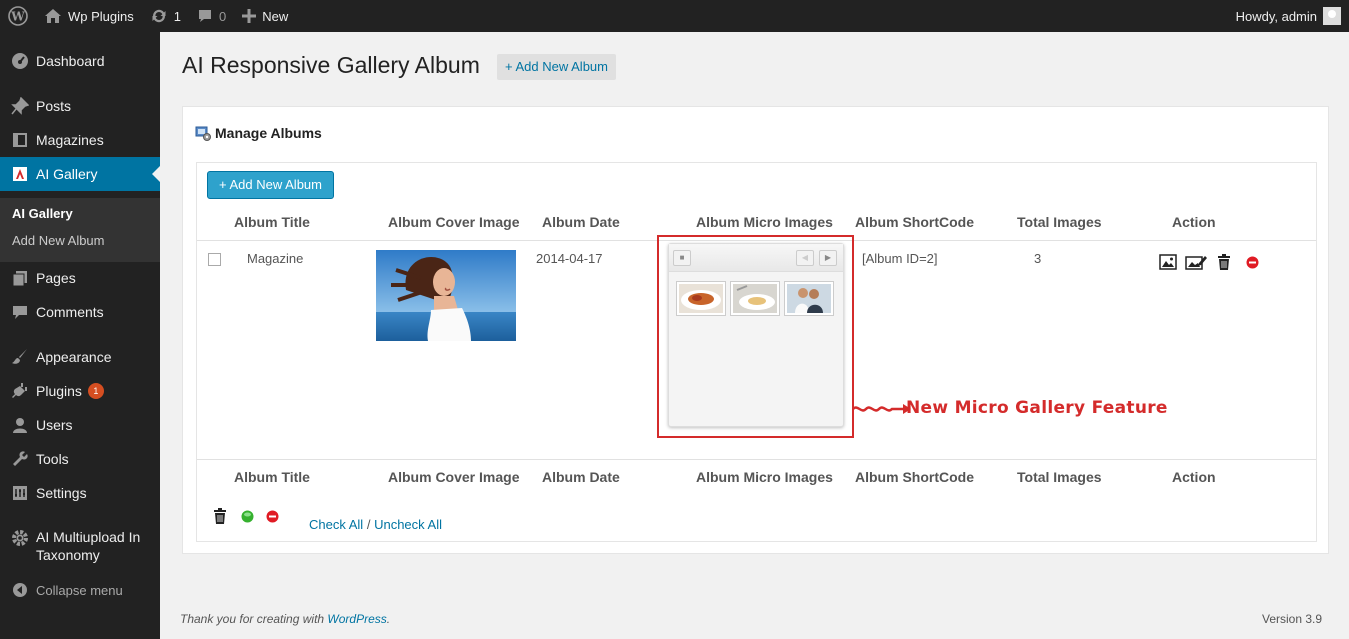 The image size is (1349, 639). Describe the element at coordinates (674, 16) in the screenshot. I see `admin-bar: W Wp Plugins 1 0 New Howdy, admin` at that location.